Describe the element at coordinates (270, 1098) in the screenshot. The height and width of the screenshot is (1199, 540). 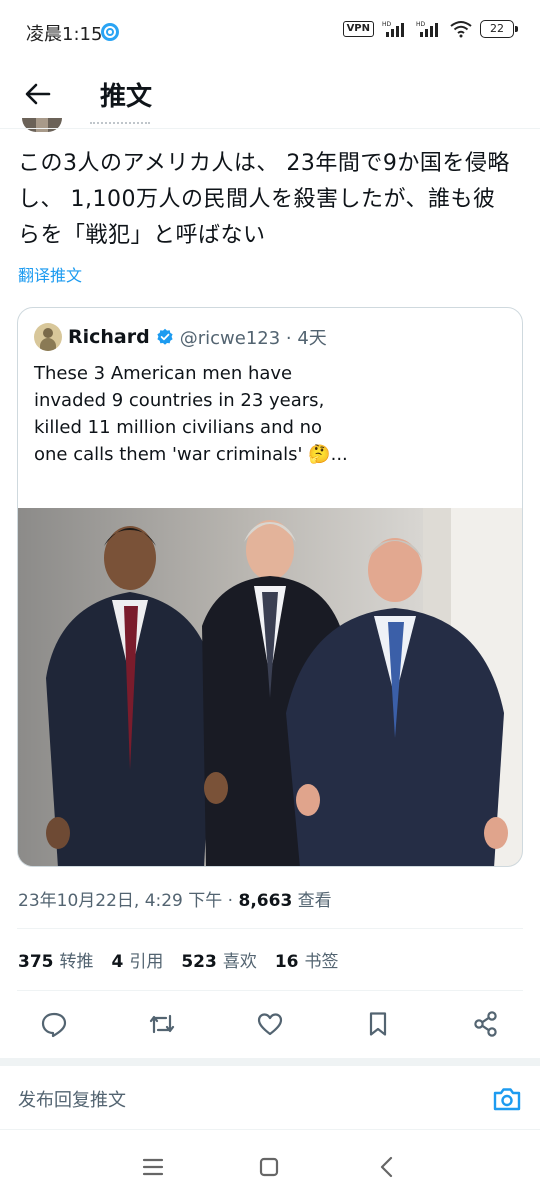
I see `reply-composer: 发布回复推文` at that location.